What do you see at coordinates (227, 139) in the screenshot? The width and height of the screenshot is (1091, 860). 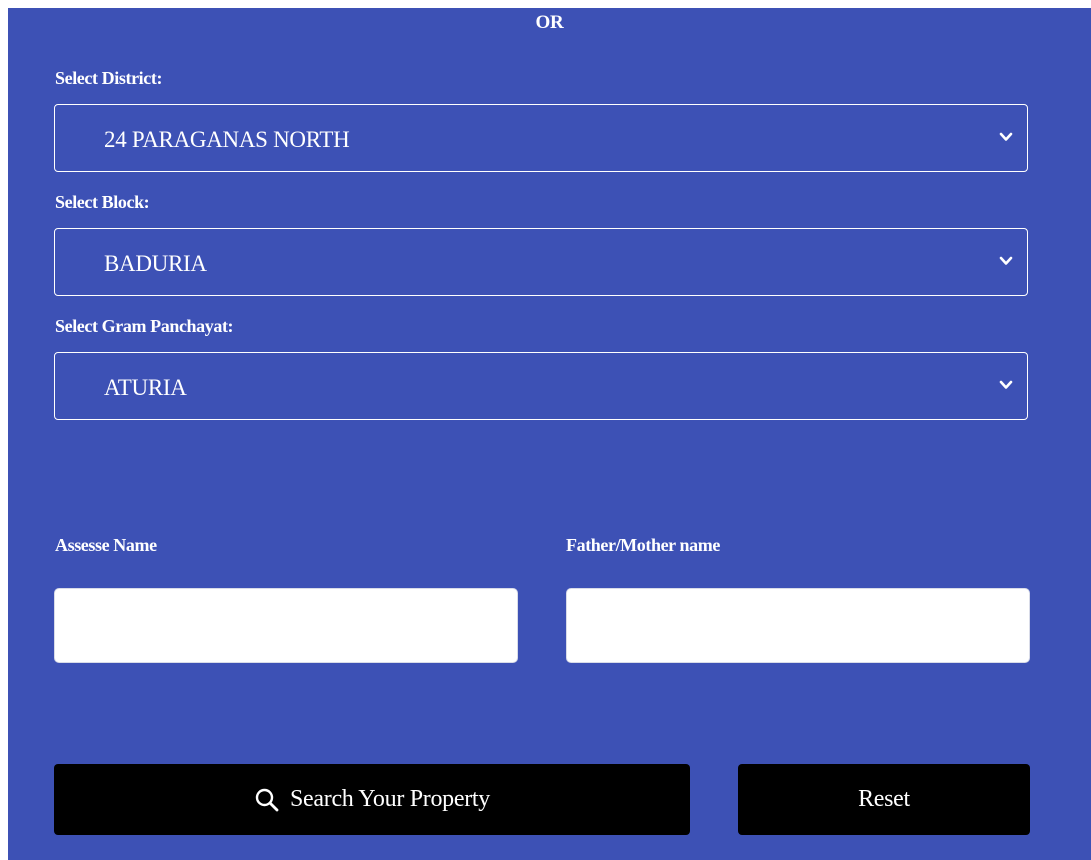 I see `district-selected-value: 24 PARAGANAS NORTH` at bounding box center [227, 139].